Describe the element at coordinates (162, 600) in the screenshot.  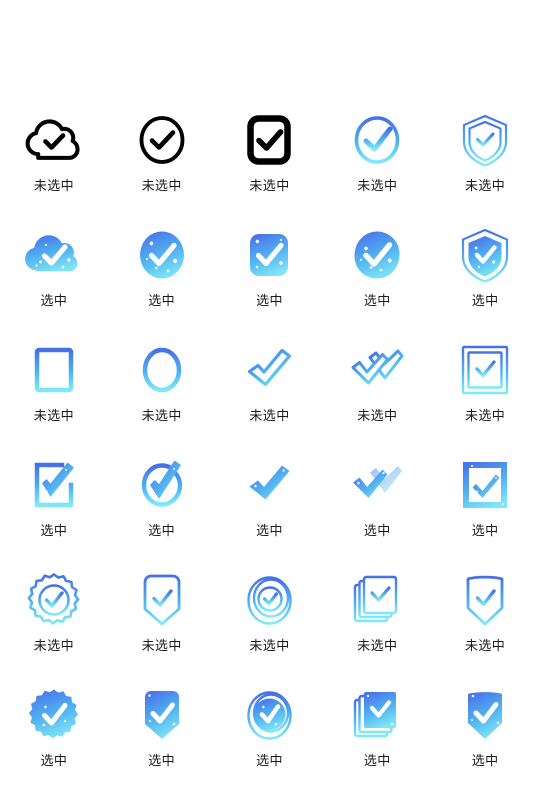
I see `banner-check-outline-icon` at that location.